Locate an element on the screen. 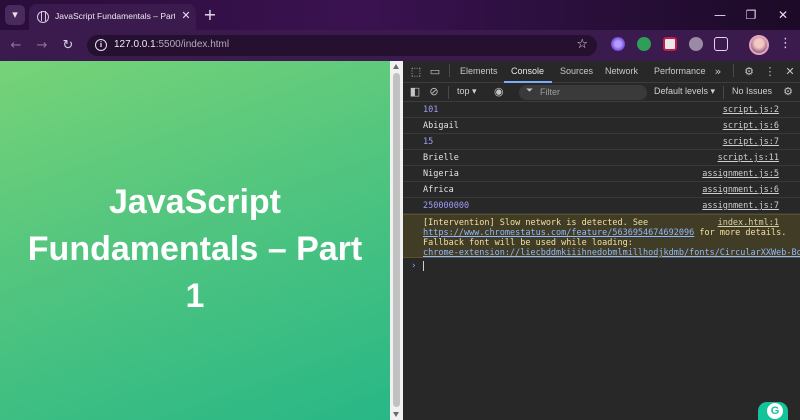 The image size is (800, 420). back-arrow-icon: ← is located at coordinates (16, 46).